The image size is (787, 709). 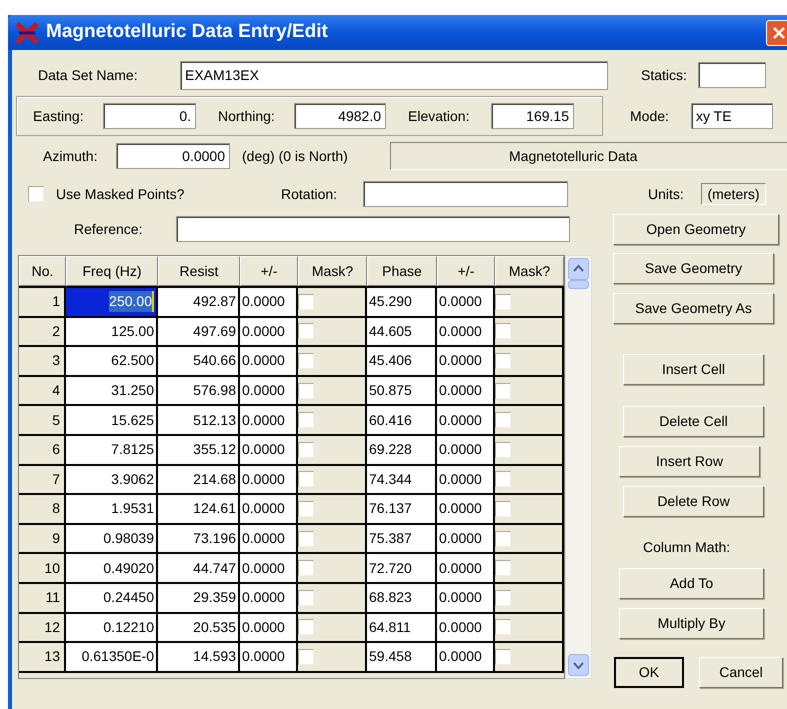 I want to click on scroll-thumb, so click(x=578, y=284).